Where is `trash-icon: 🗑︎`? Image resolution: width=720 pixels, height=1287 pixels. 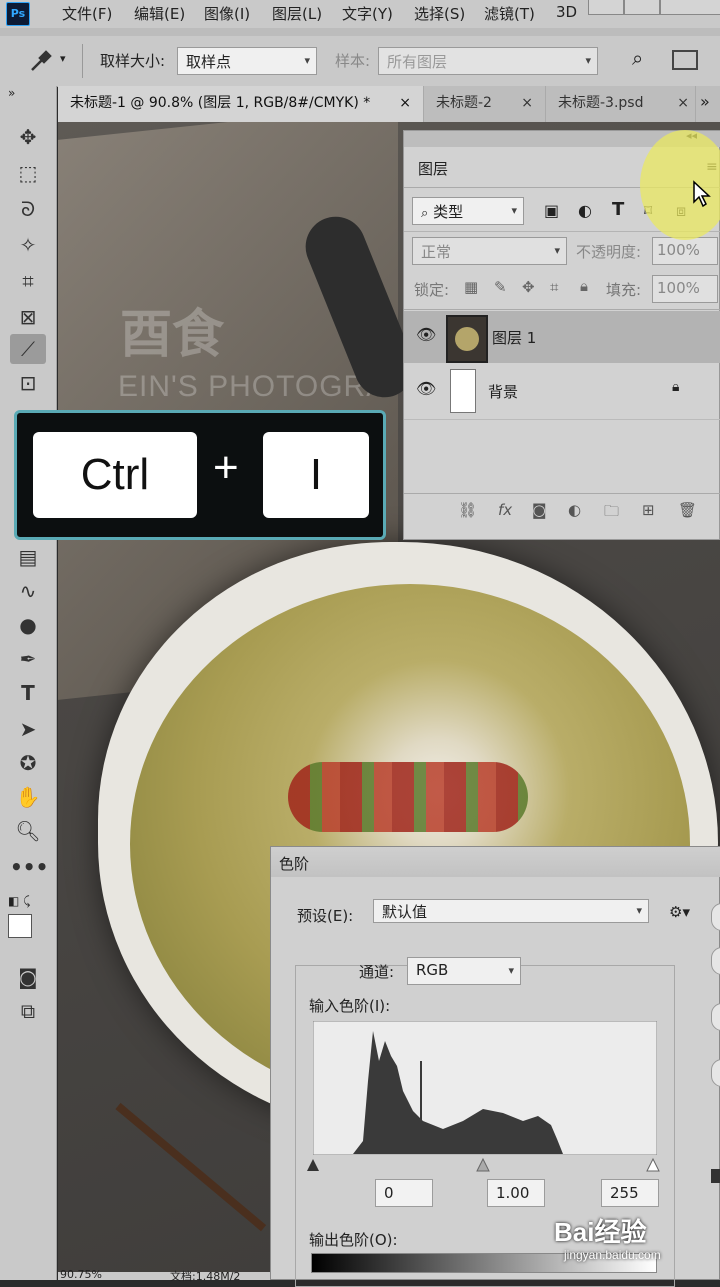
trash-icon: 🗑︎ is located at coordinates (687, 510).